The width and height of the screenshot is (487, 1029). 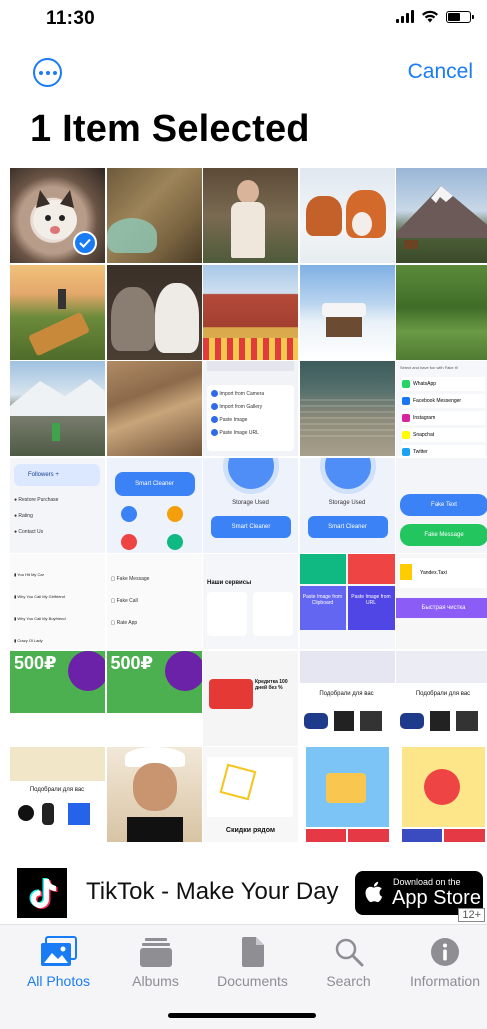 I want to click on app-store-big-text: App Store, so click(x=436, y=898).